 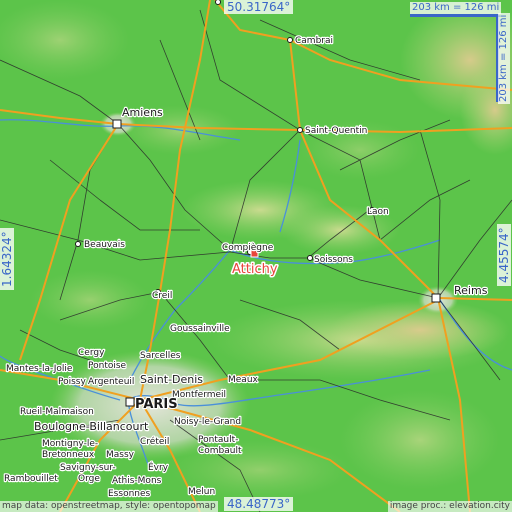 What do you see at coordinates (91, 353) in the screenshot?
I see `label-cergy: Cergy` at bounding box center [91, 353].